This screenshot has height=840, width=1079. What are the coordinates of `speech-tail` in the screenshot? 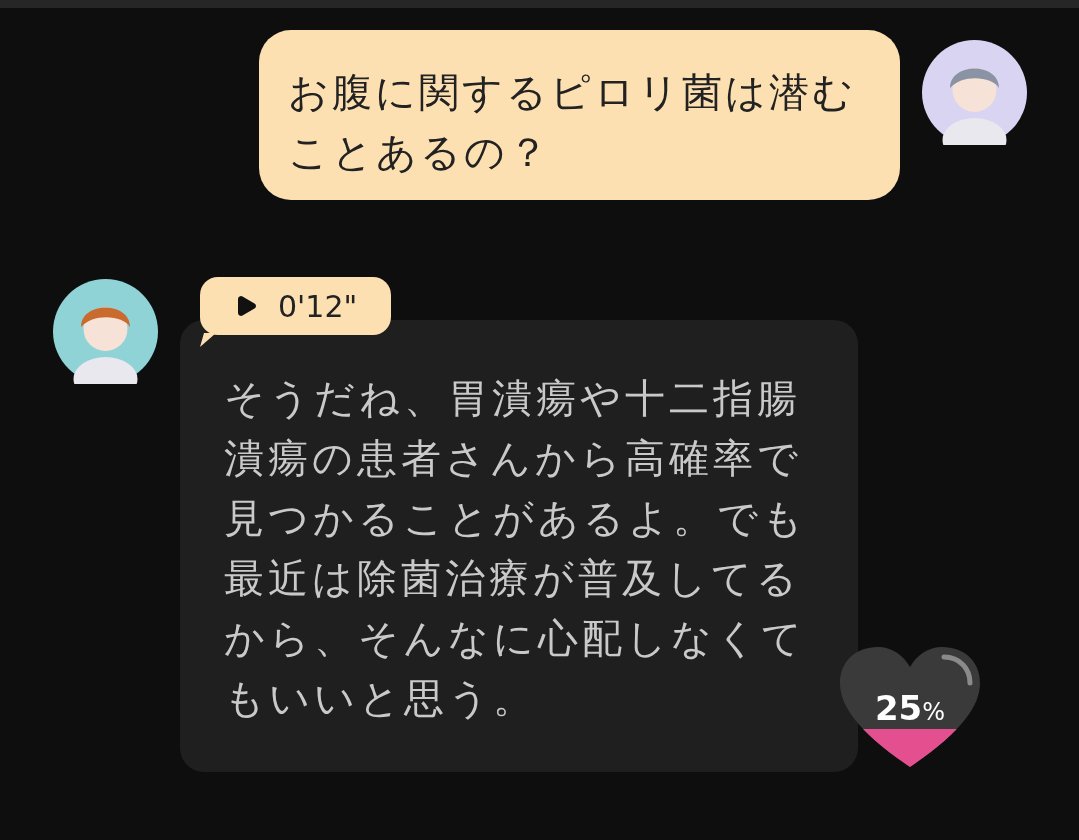 It's located at (208, 340).